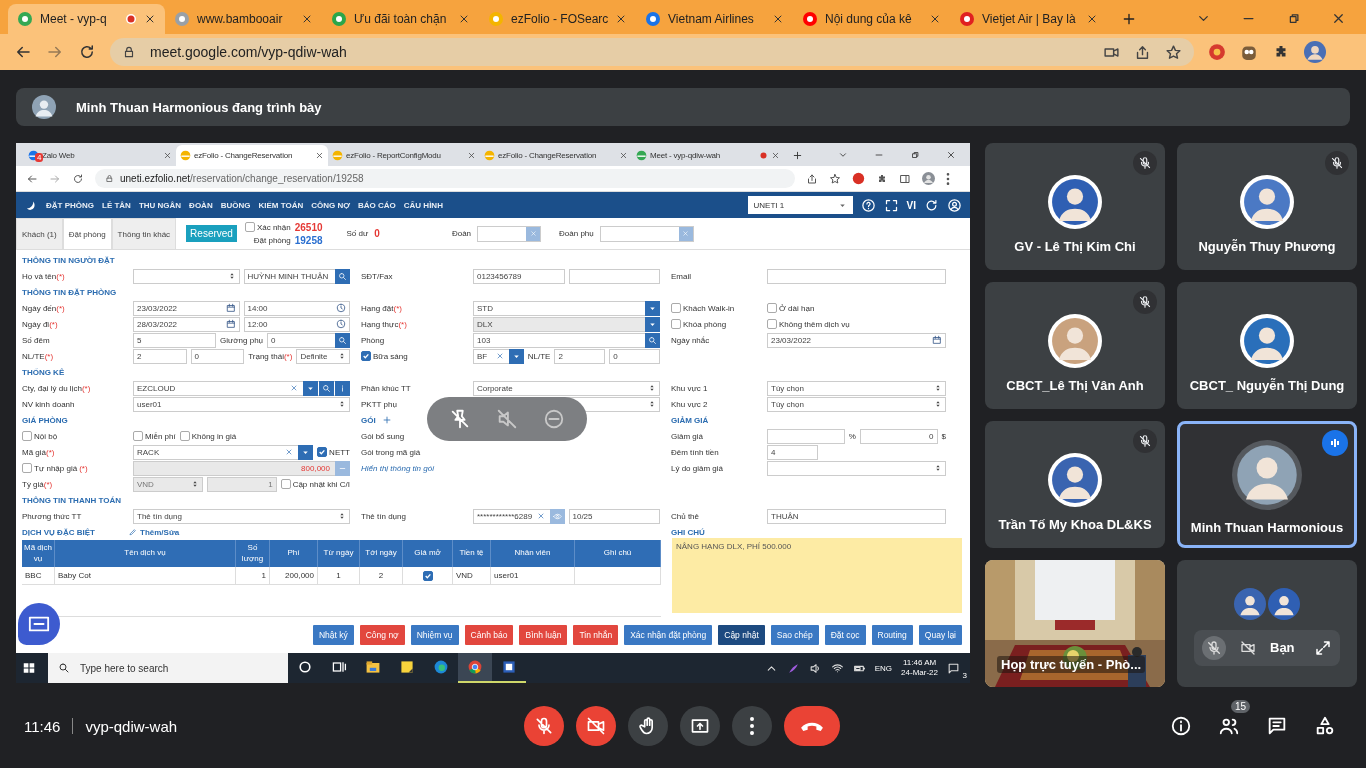 This screenshot has height=768, width=1366. Describe the element at coordinates (797, 155) in the screenshot. I see `new-tab-icon` at that location.